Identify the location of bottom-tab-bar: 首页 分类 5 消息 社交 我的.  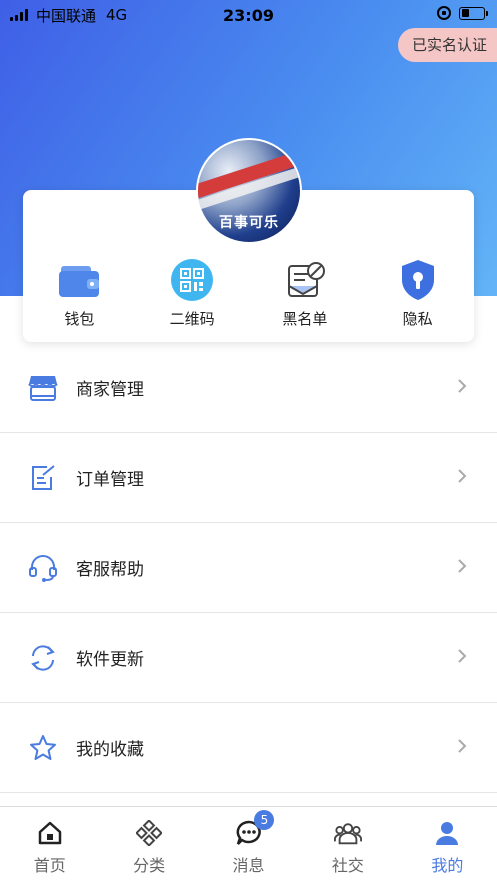
(248, 844).